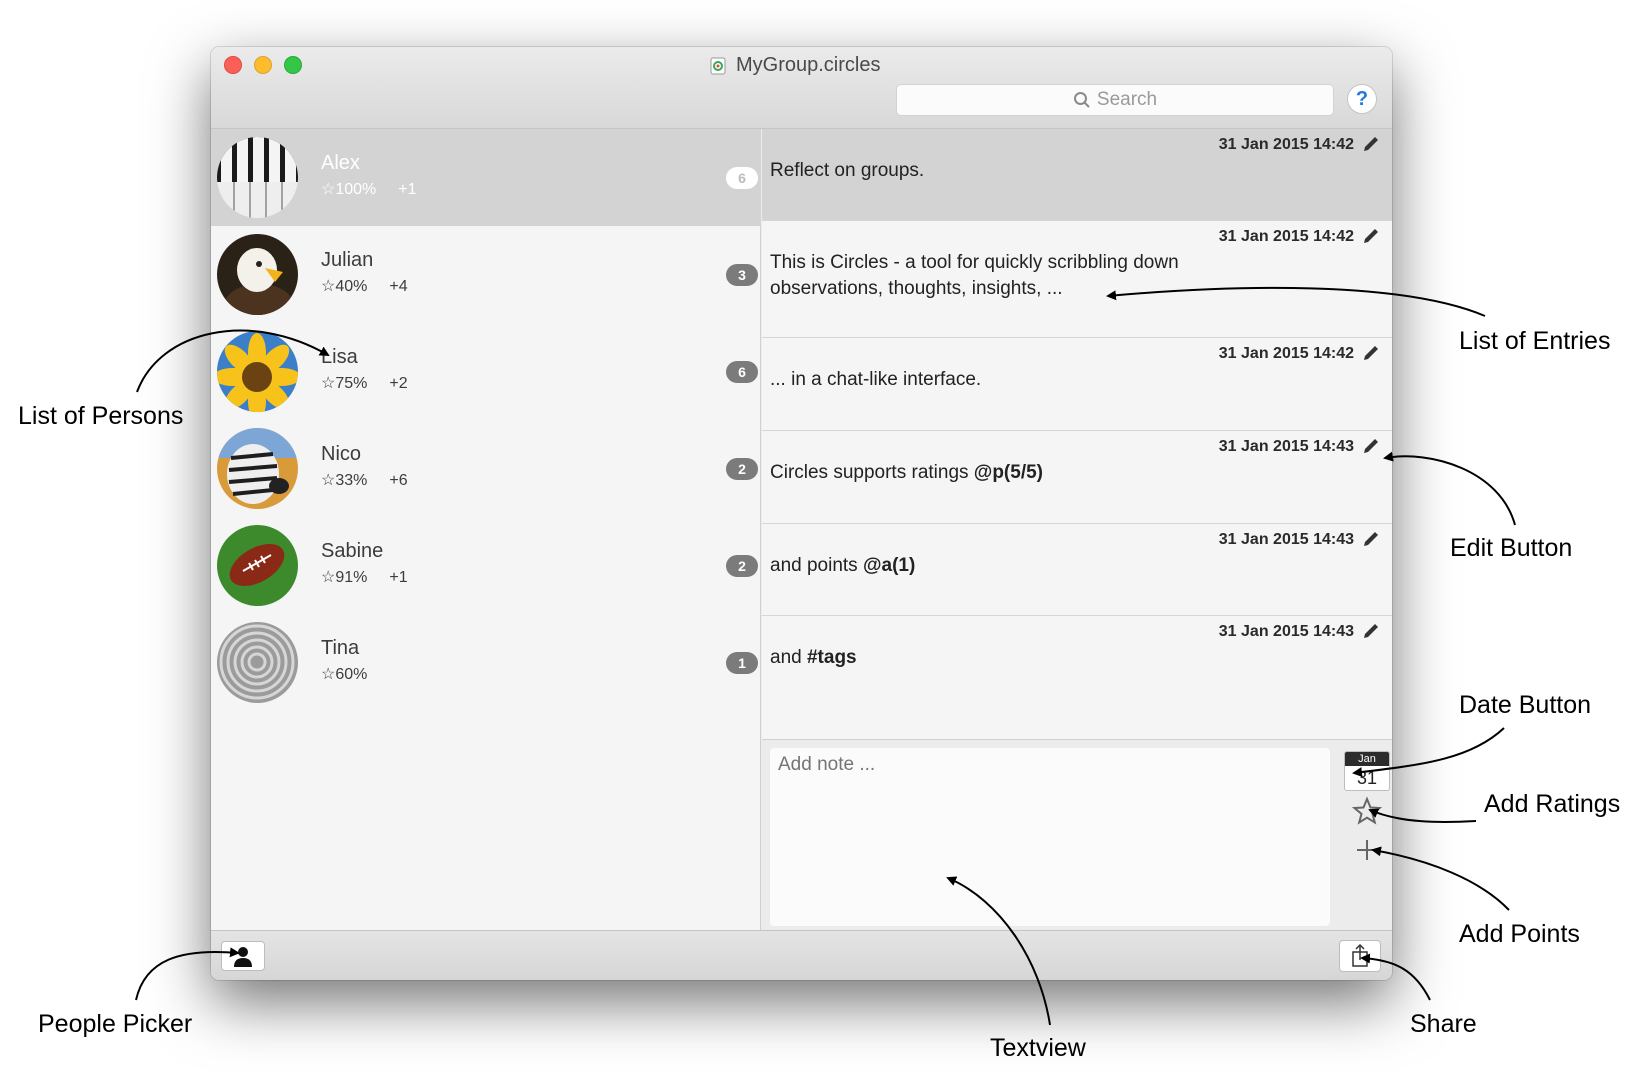 The width and height of the screenshot is (1643, 1086). I want to click on callout-list-of-persons: List of Persons, so click(101, 416).